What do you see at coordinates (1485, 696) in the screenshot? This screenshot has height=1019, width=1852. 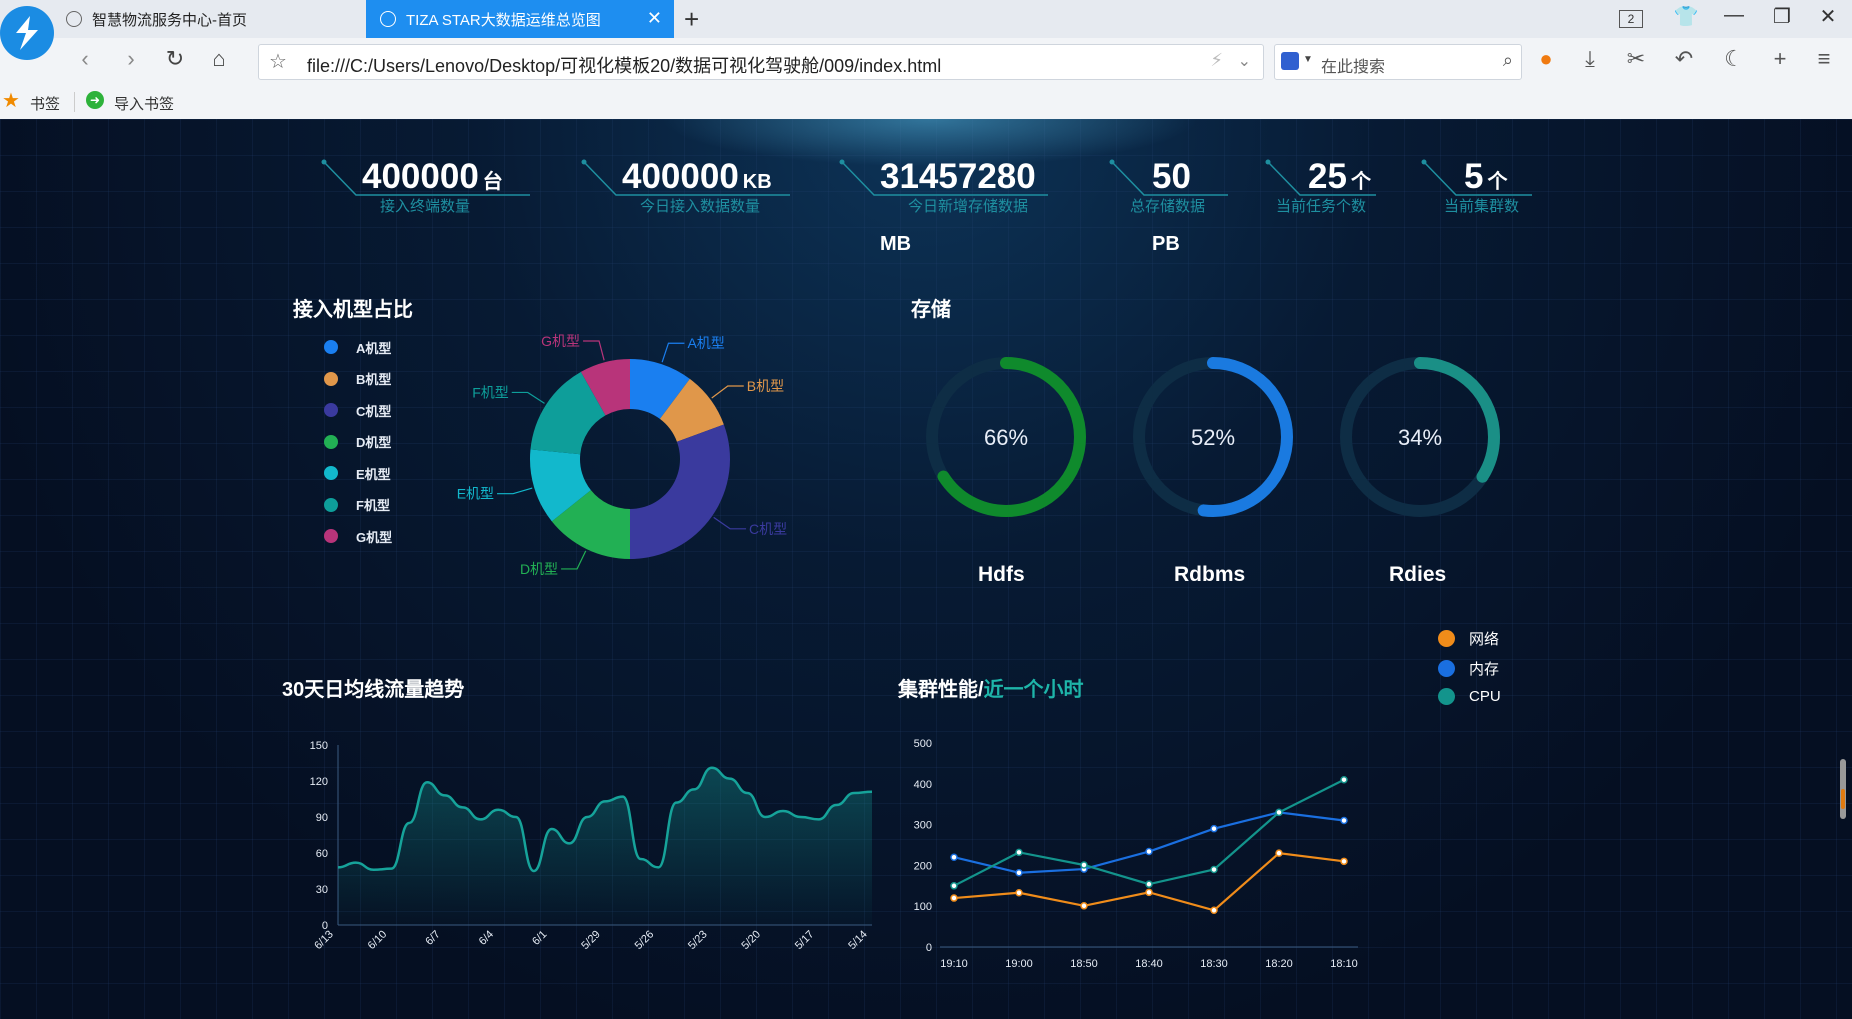 I see `legend-label: CPU` at bounding box center [1485, 696].